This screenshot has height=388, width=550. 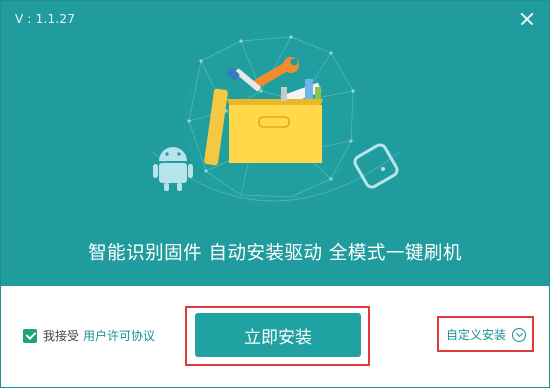 I want to click on chevron-down-icon, so click(x=519, y=334).